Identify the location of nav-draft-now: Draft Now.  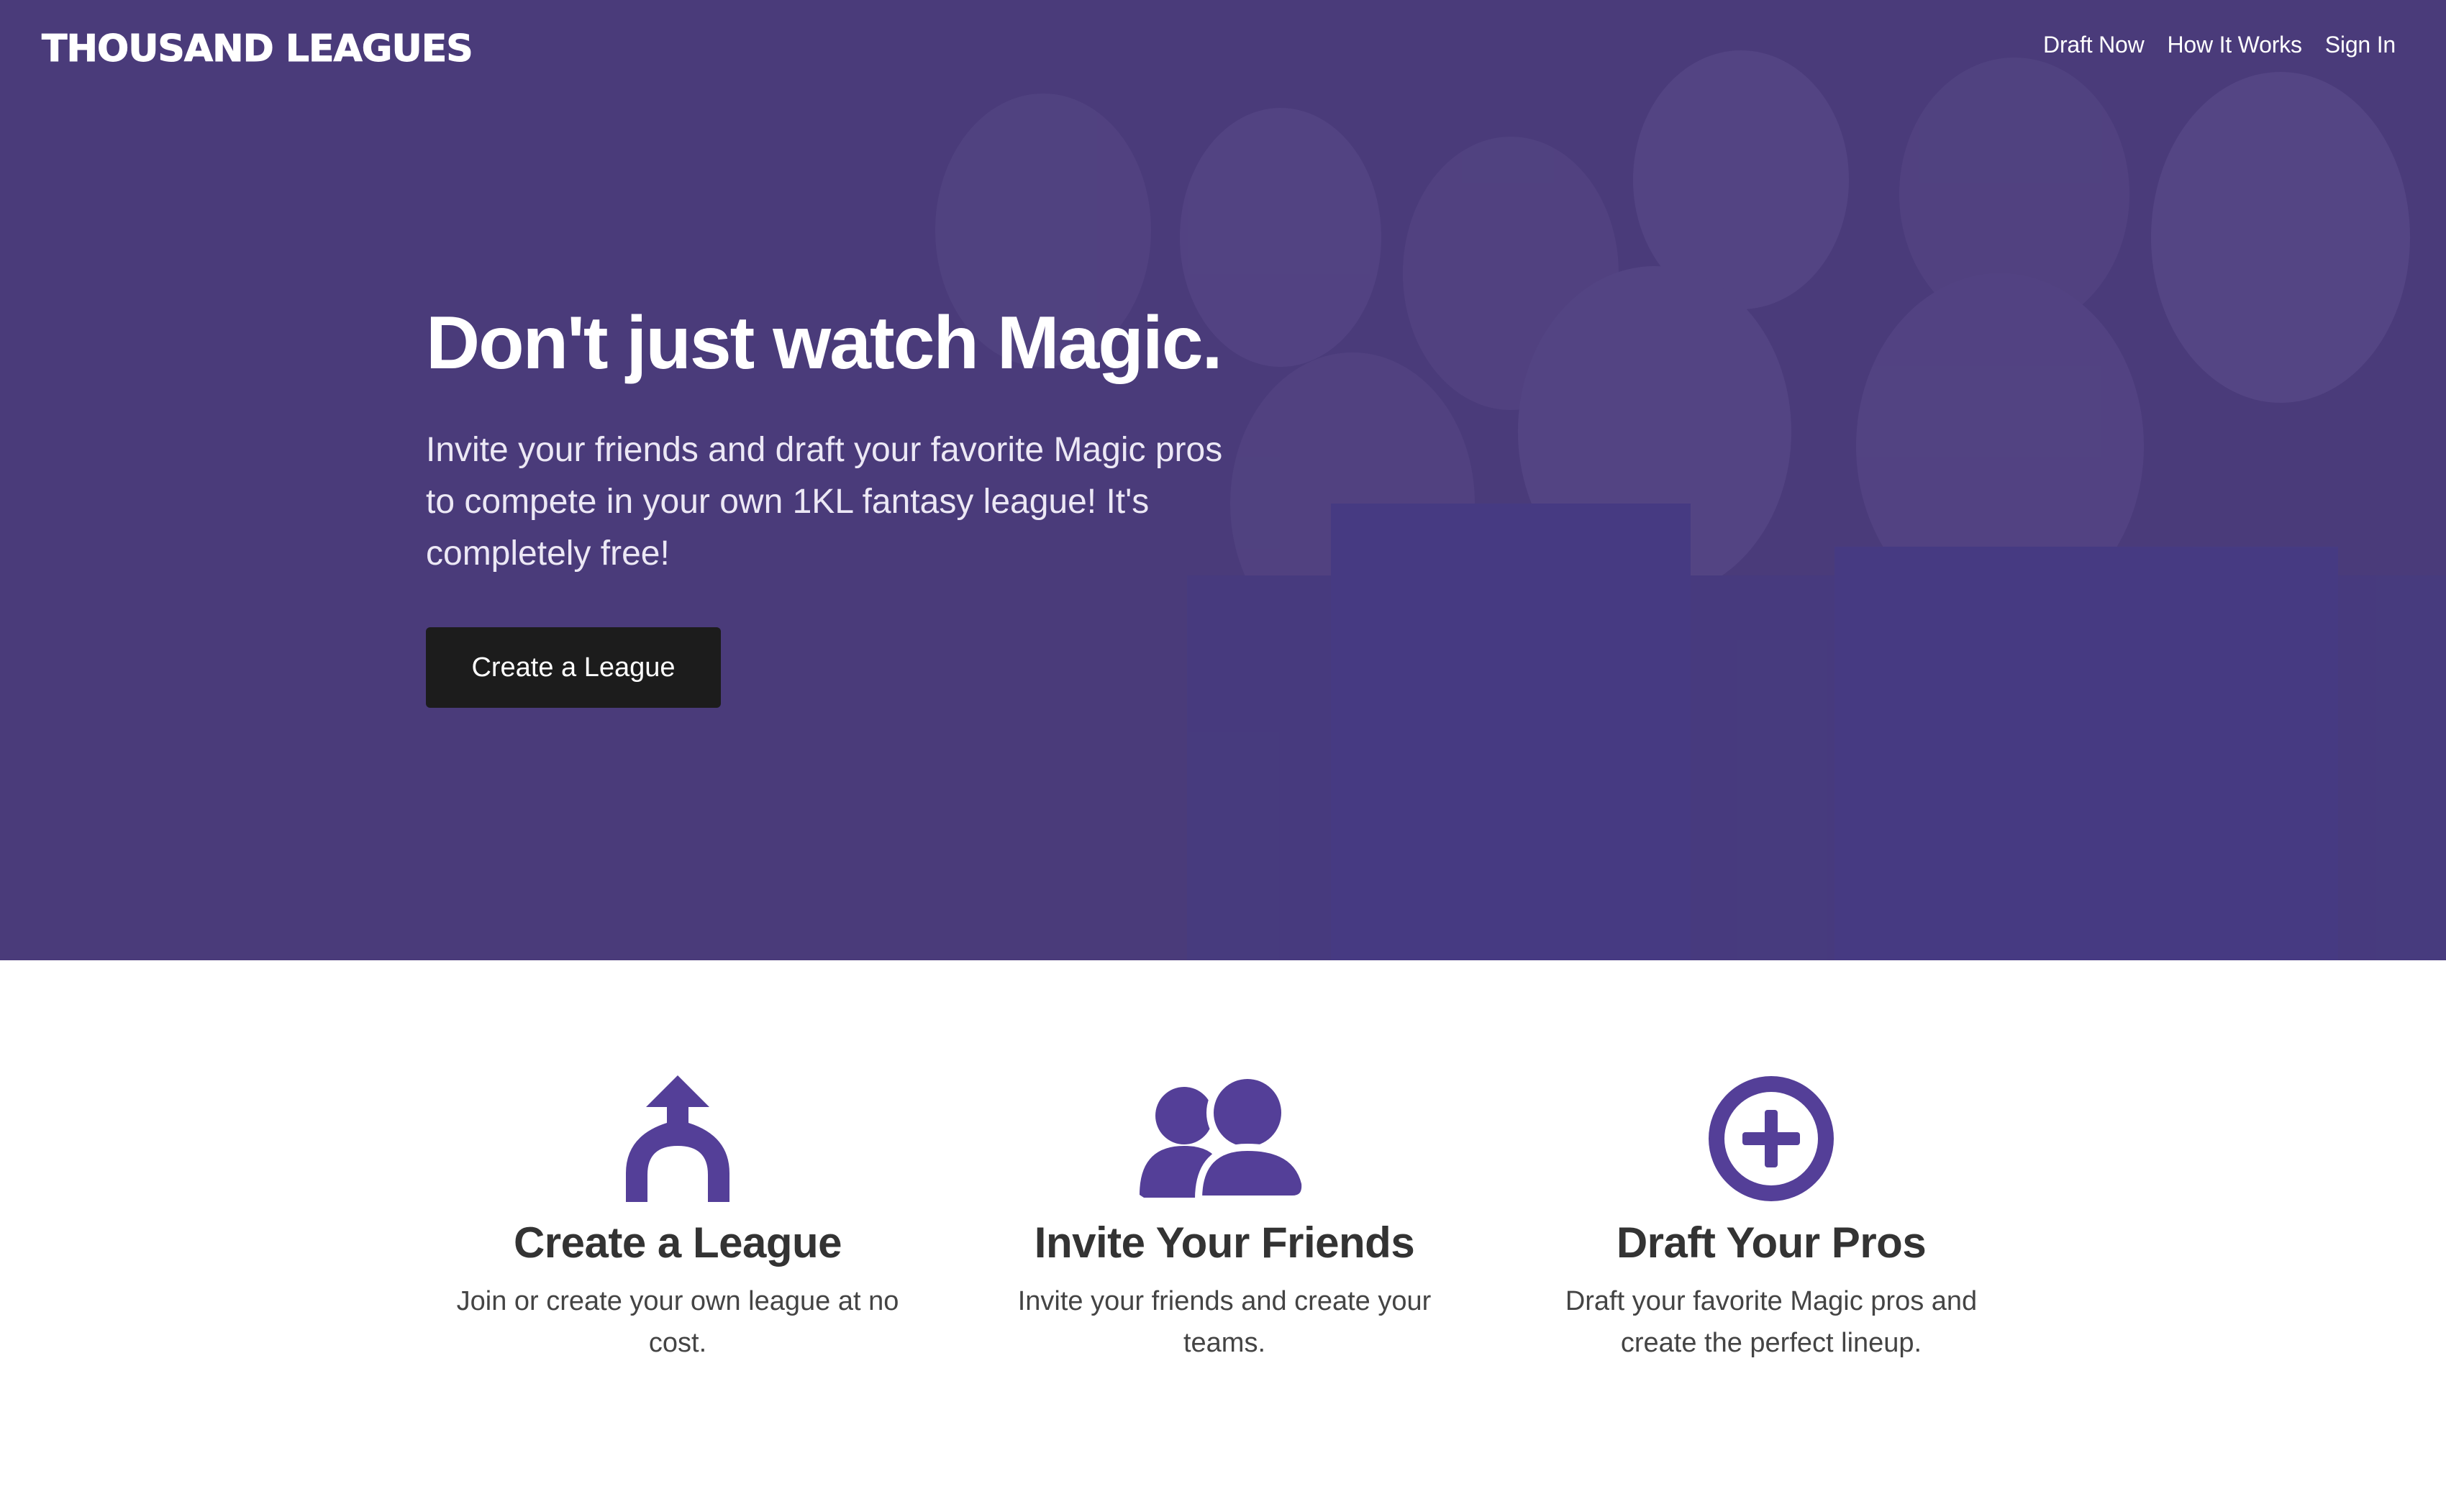
(2094, 45).